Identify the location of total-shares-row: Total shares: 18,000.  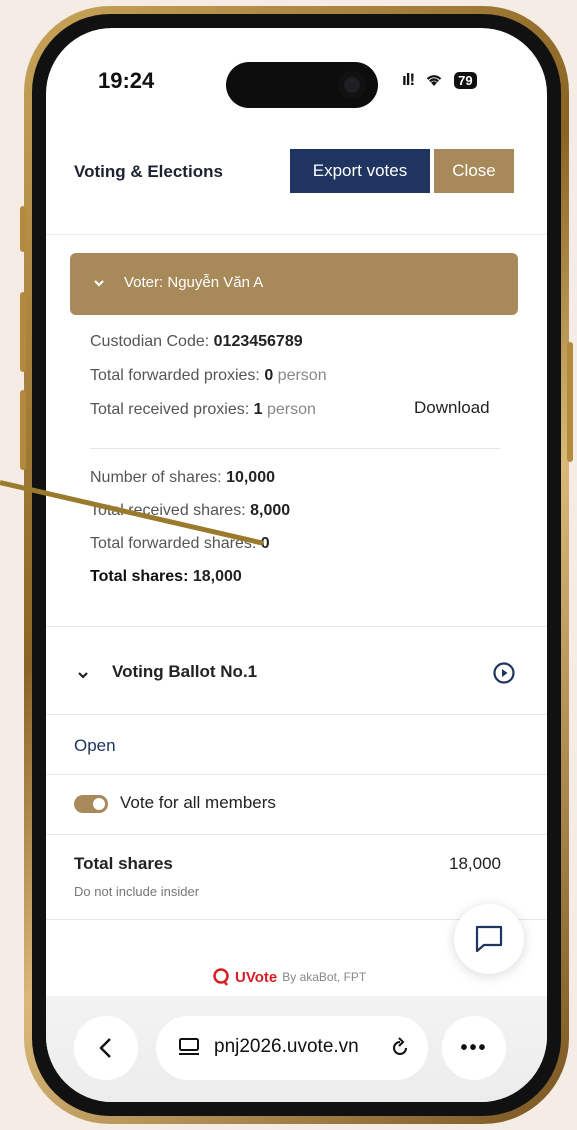
(166, 577).